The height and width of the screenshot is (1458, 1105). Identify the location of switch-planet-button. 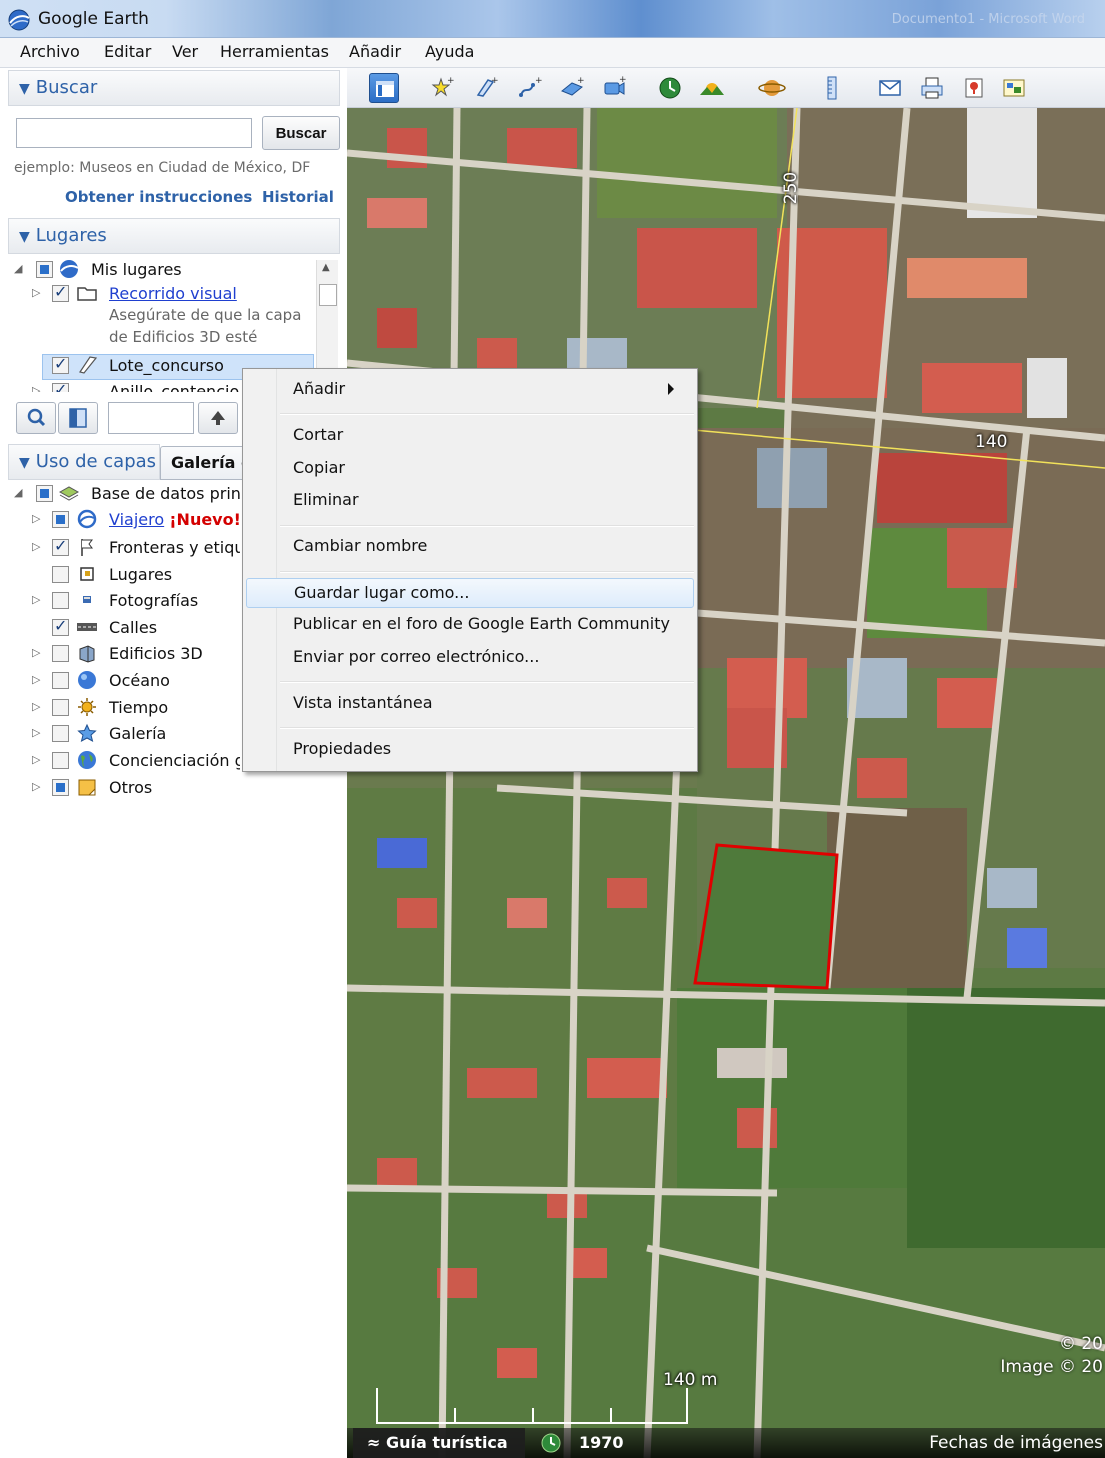
(772, 88).